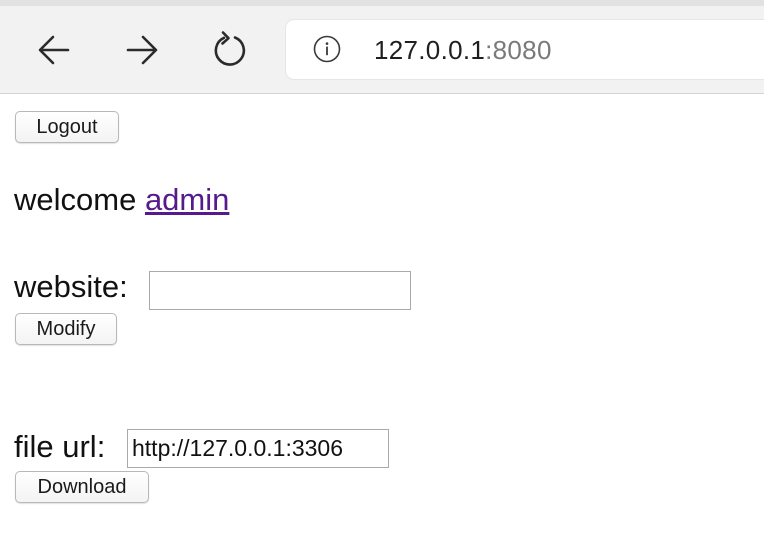 The image size is (764, 544). I want to click on logout-button: Logout, so click(67, 127).